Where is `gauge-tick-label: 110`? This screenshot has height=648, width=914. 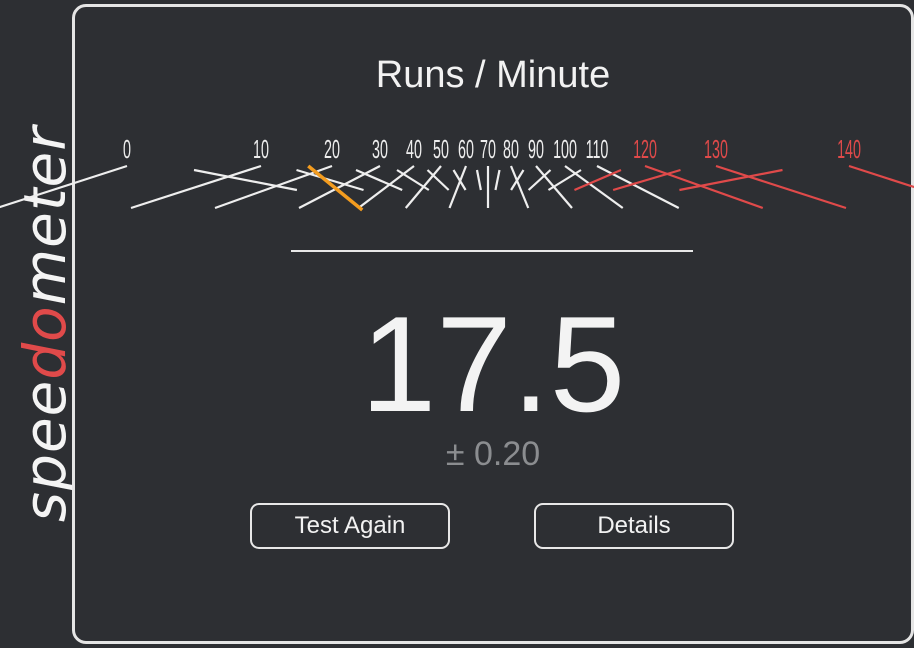
gauge-tick-label: 110 is located at coordinates (597, 150).